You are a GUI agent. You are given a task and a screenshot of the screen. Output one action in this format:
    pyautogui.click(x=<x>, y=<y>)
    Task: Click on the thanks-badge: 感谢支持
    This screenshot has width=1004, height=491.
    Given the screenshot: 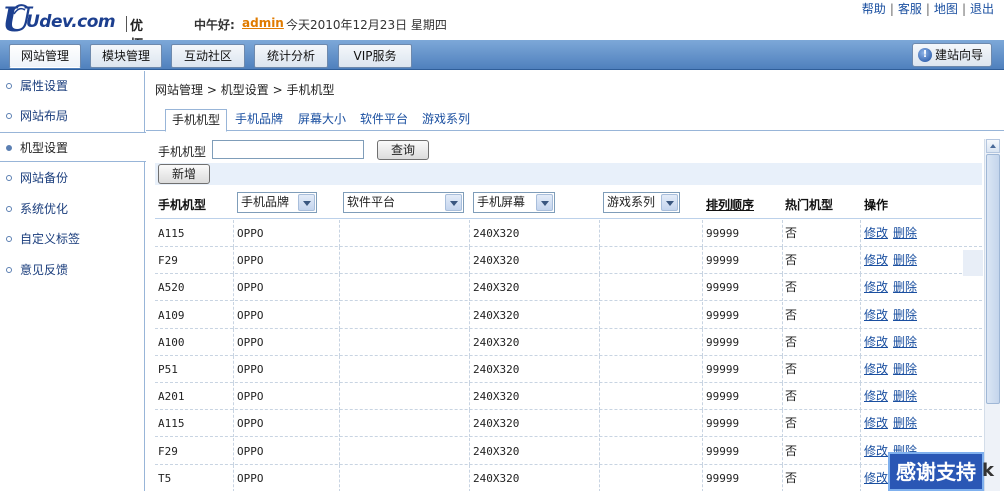 What is the action you would take?
    pyautogui.click(x=936, y=471)
    